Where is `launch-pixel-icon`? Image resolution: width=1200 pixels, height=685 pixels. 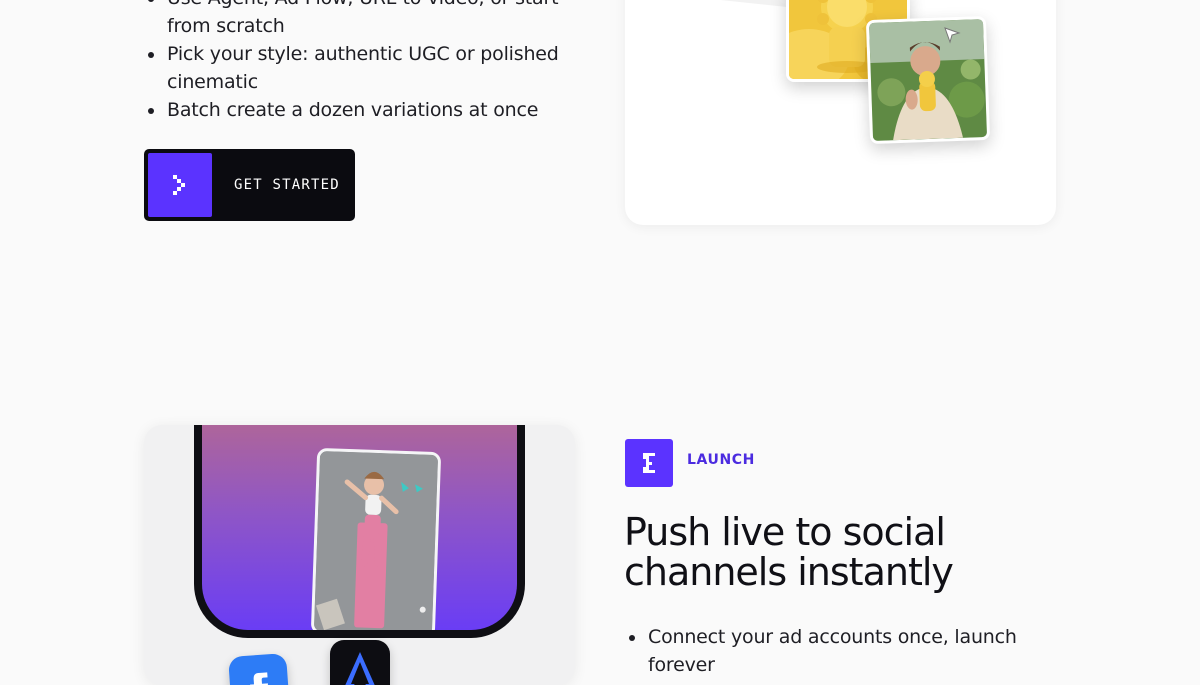 launch-pixel-icon is located at coordinates (649, 463).